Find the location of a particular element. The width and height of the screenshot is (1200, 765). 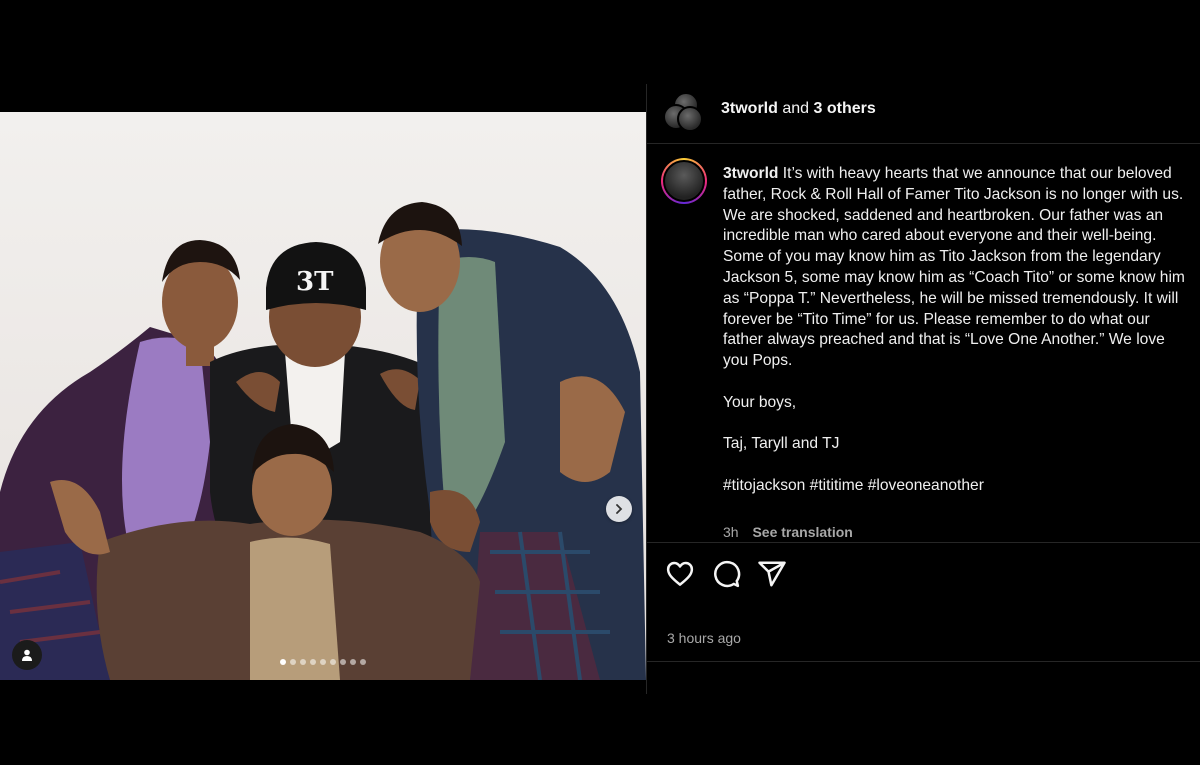

post-timestamp: 3 hours ago is located at coordinates (704, 638).